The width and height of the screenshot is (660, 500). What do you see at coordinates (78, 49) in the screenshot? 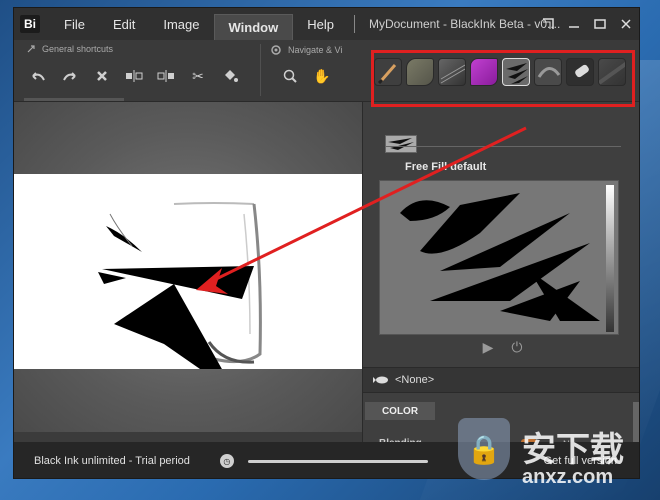
I see `general-shortcuts-label: General shortcuts` at bounding box center [78, 49].